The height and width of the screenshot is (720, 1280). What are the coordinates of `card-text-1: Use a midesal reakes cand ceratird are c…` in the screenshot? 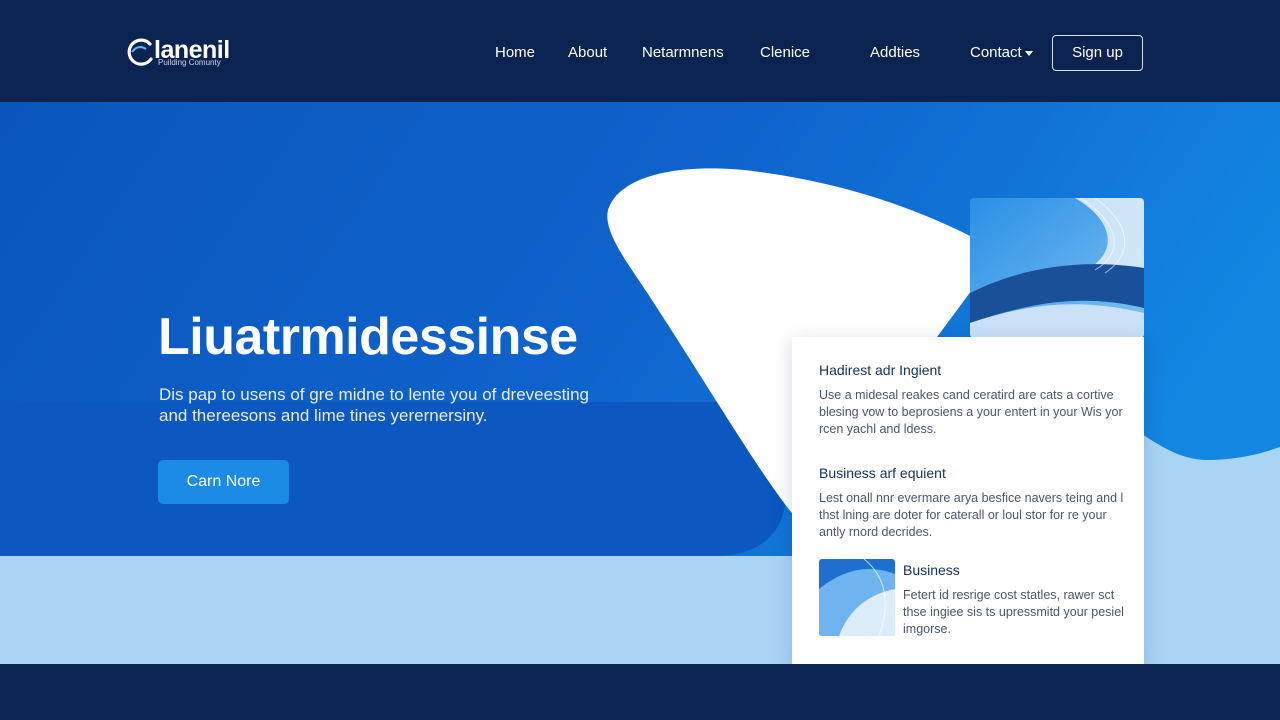 It's located at (971, 412).